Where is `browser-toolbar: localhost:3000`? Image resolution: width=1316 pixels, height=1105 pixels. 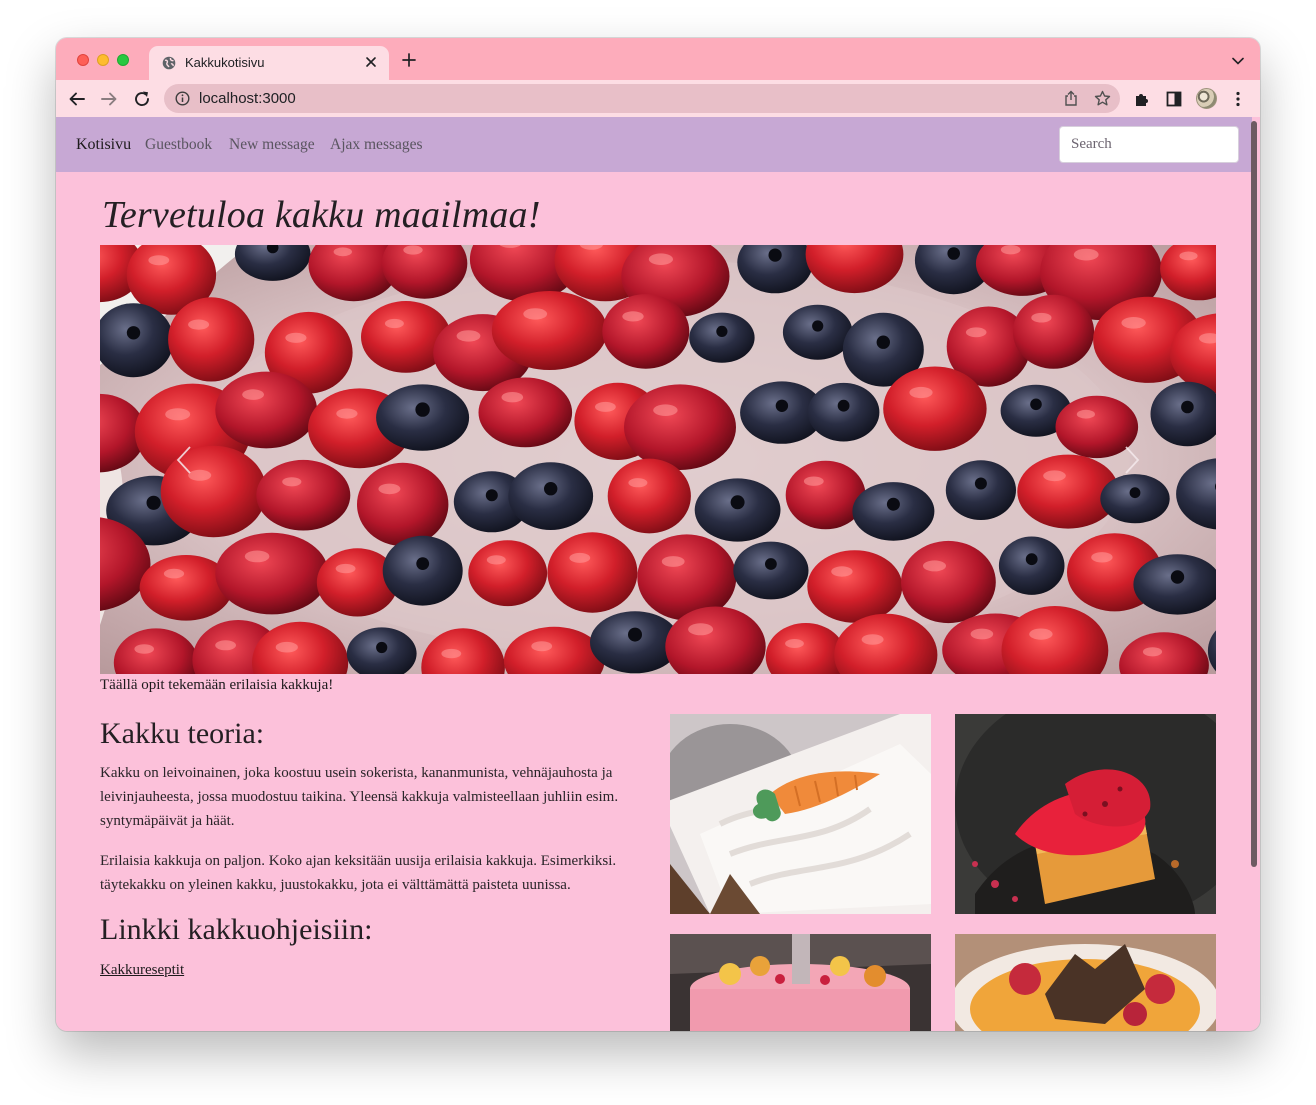
browser-toolbar: localhost:3000 is located at coordinates (658, 98).